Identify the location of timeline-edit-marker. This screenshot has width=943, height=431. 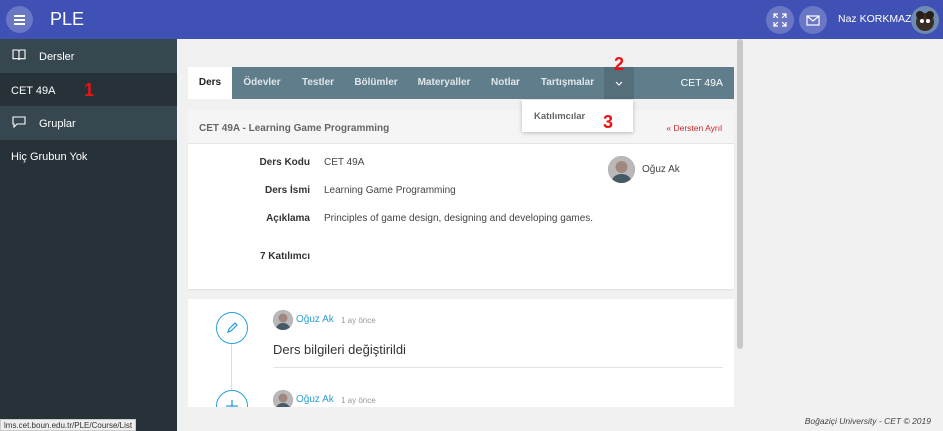
(232, 328).